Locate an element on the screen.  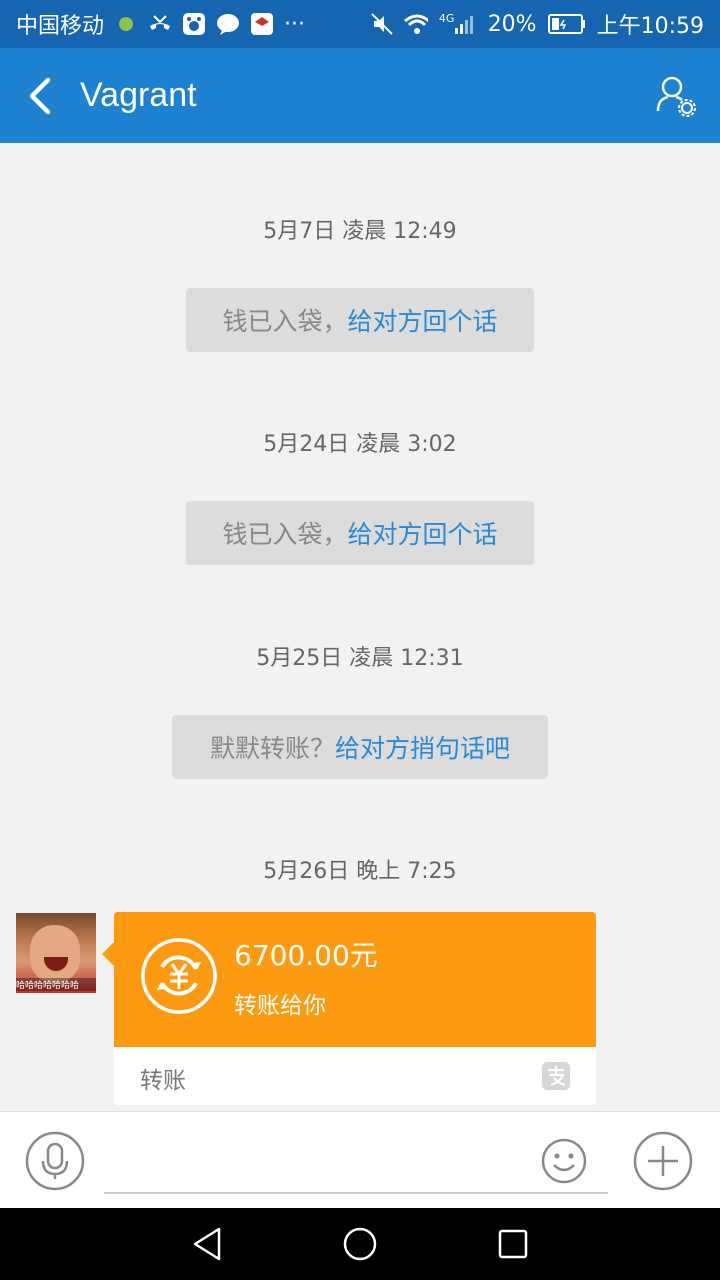
message-timestamp: 5月7日 凌晨 12:49 is located at coordinates (360, 231).